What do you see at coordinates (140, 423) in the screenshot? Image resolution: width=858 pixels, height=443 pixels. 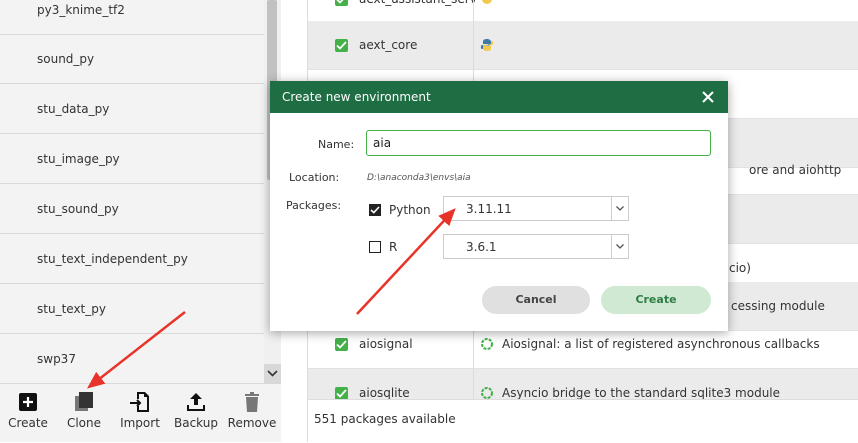 I see `import-label: Import` at bounding box center [140, 423].